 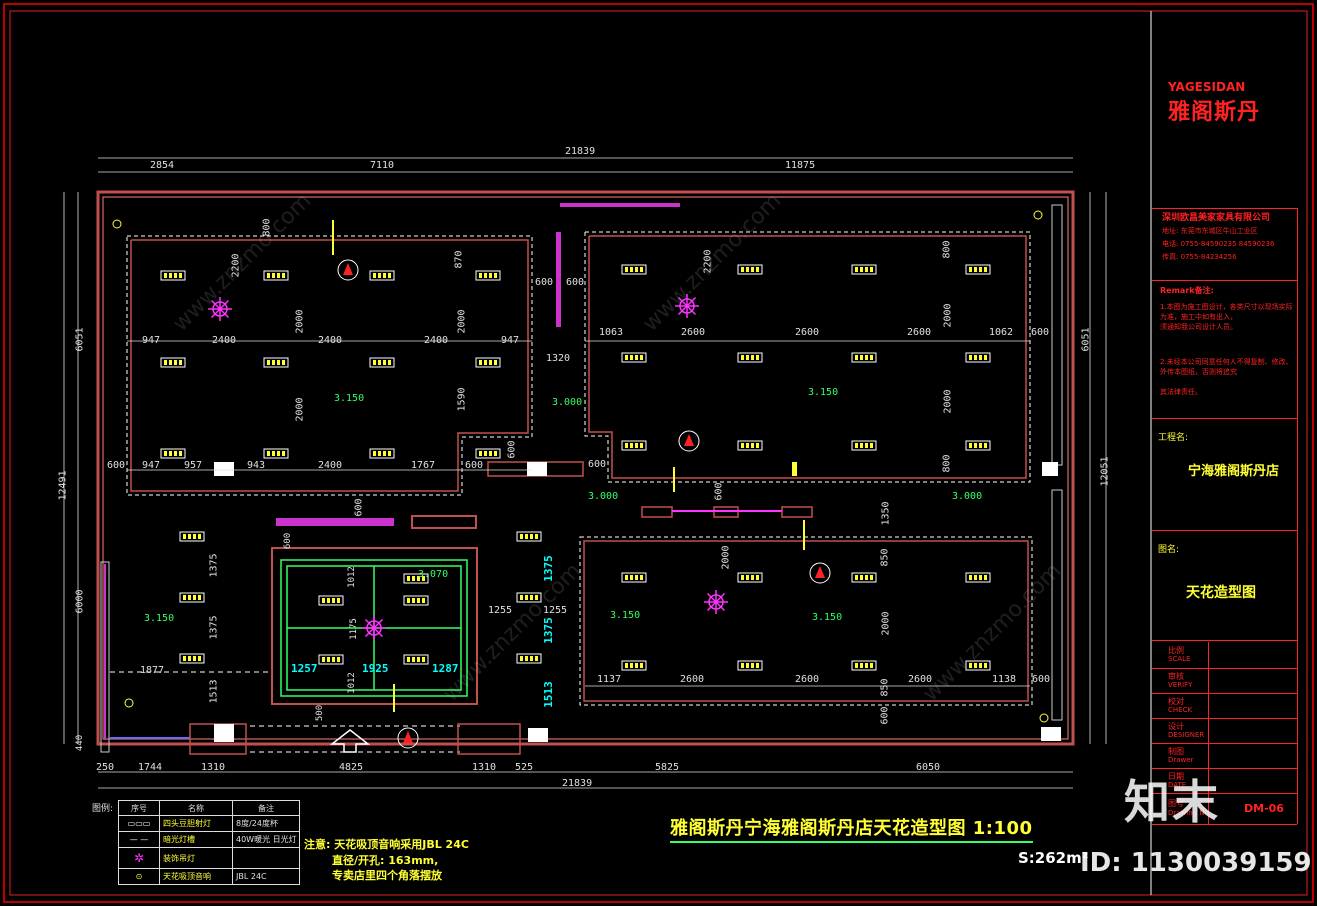 I want to click on room-1-ceiling, so click(x=329, y=365).